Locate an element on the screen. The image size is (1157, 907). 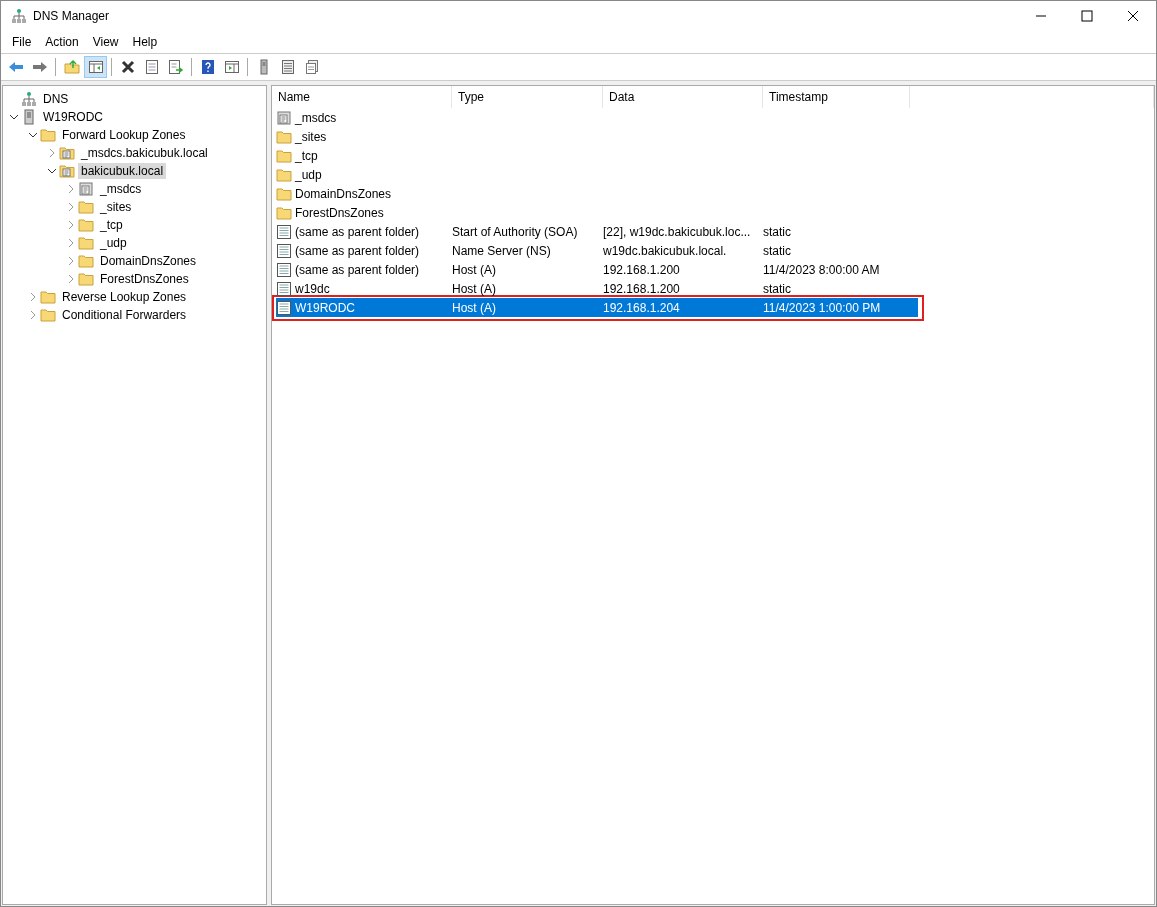
tree-item: _tcp is located at coordinates (111, 225).